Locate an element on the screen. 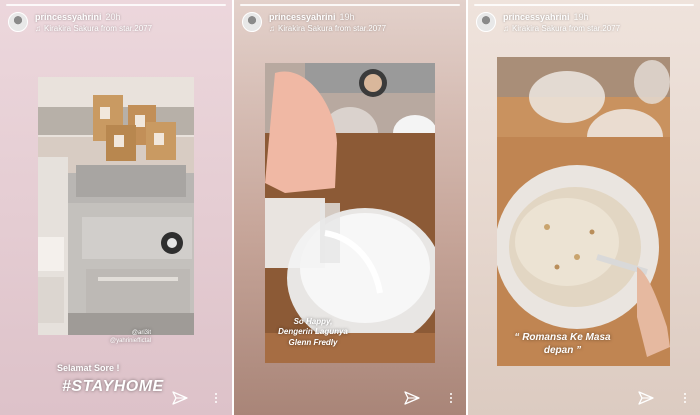  story-photo is located at coordinates (116, 206).